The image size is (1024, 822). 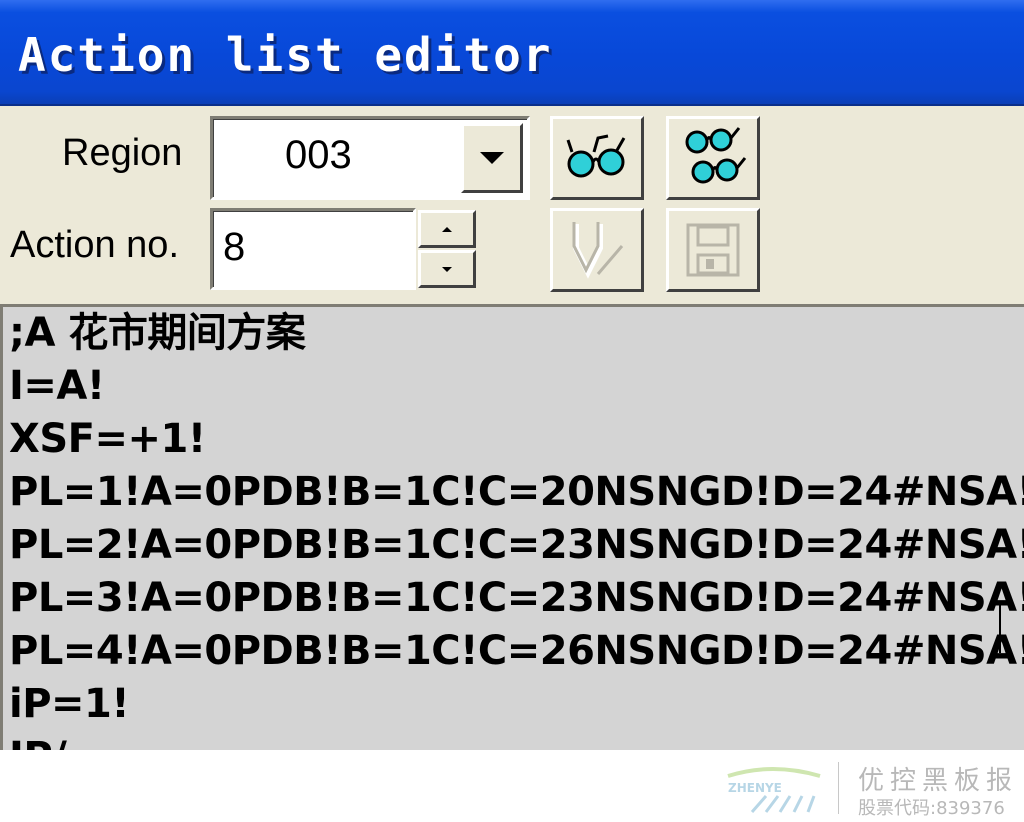 I want to click on watermark-code: 股票代码:839376, so click(x=931, y=808).